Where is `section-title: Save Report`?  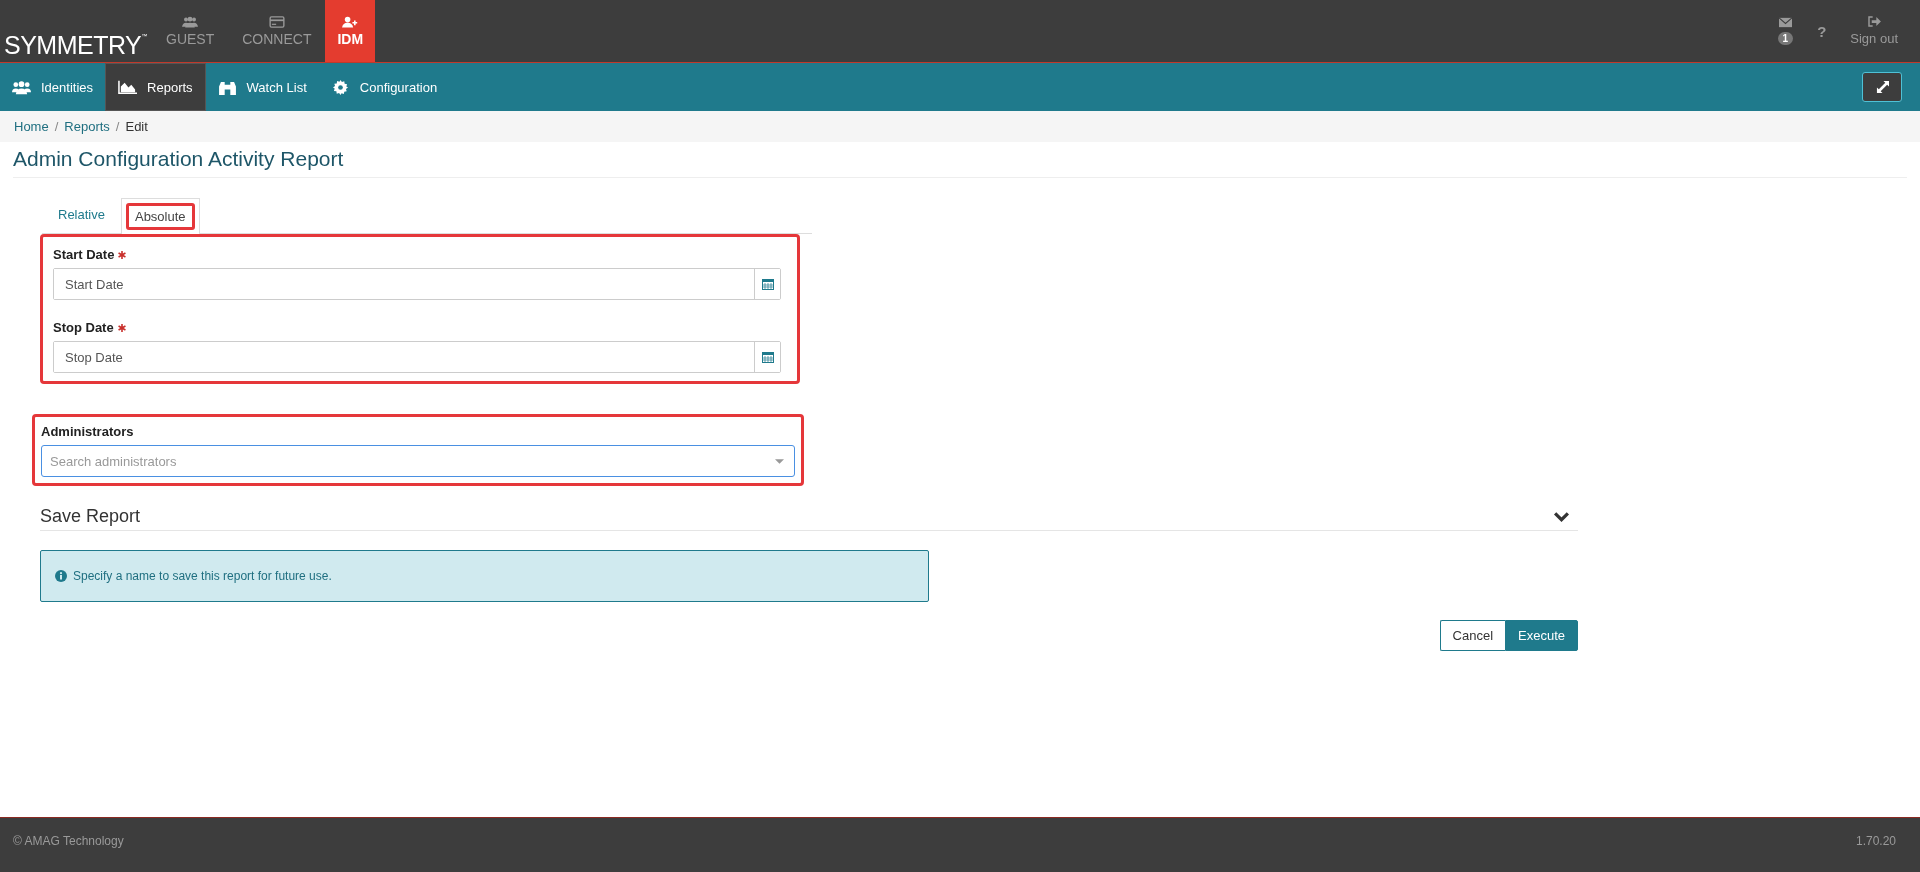 section-title: Save Report is located at coordinates (90, 516).